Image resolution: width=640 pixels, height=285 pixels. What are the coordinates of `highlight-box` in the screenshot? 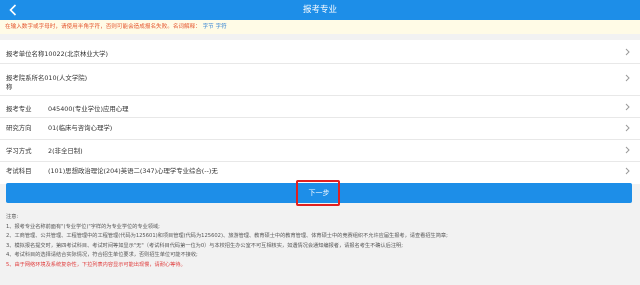 It's located at (318, 193).